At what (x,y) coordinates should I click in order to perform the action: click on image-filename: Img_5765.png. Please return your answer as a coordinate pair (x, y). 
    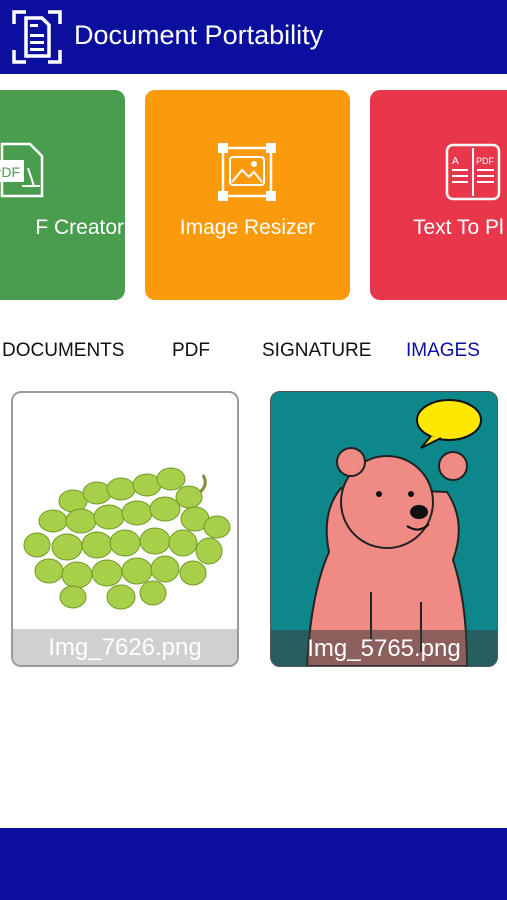
    Looking at the image, I should click on (384, 648).